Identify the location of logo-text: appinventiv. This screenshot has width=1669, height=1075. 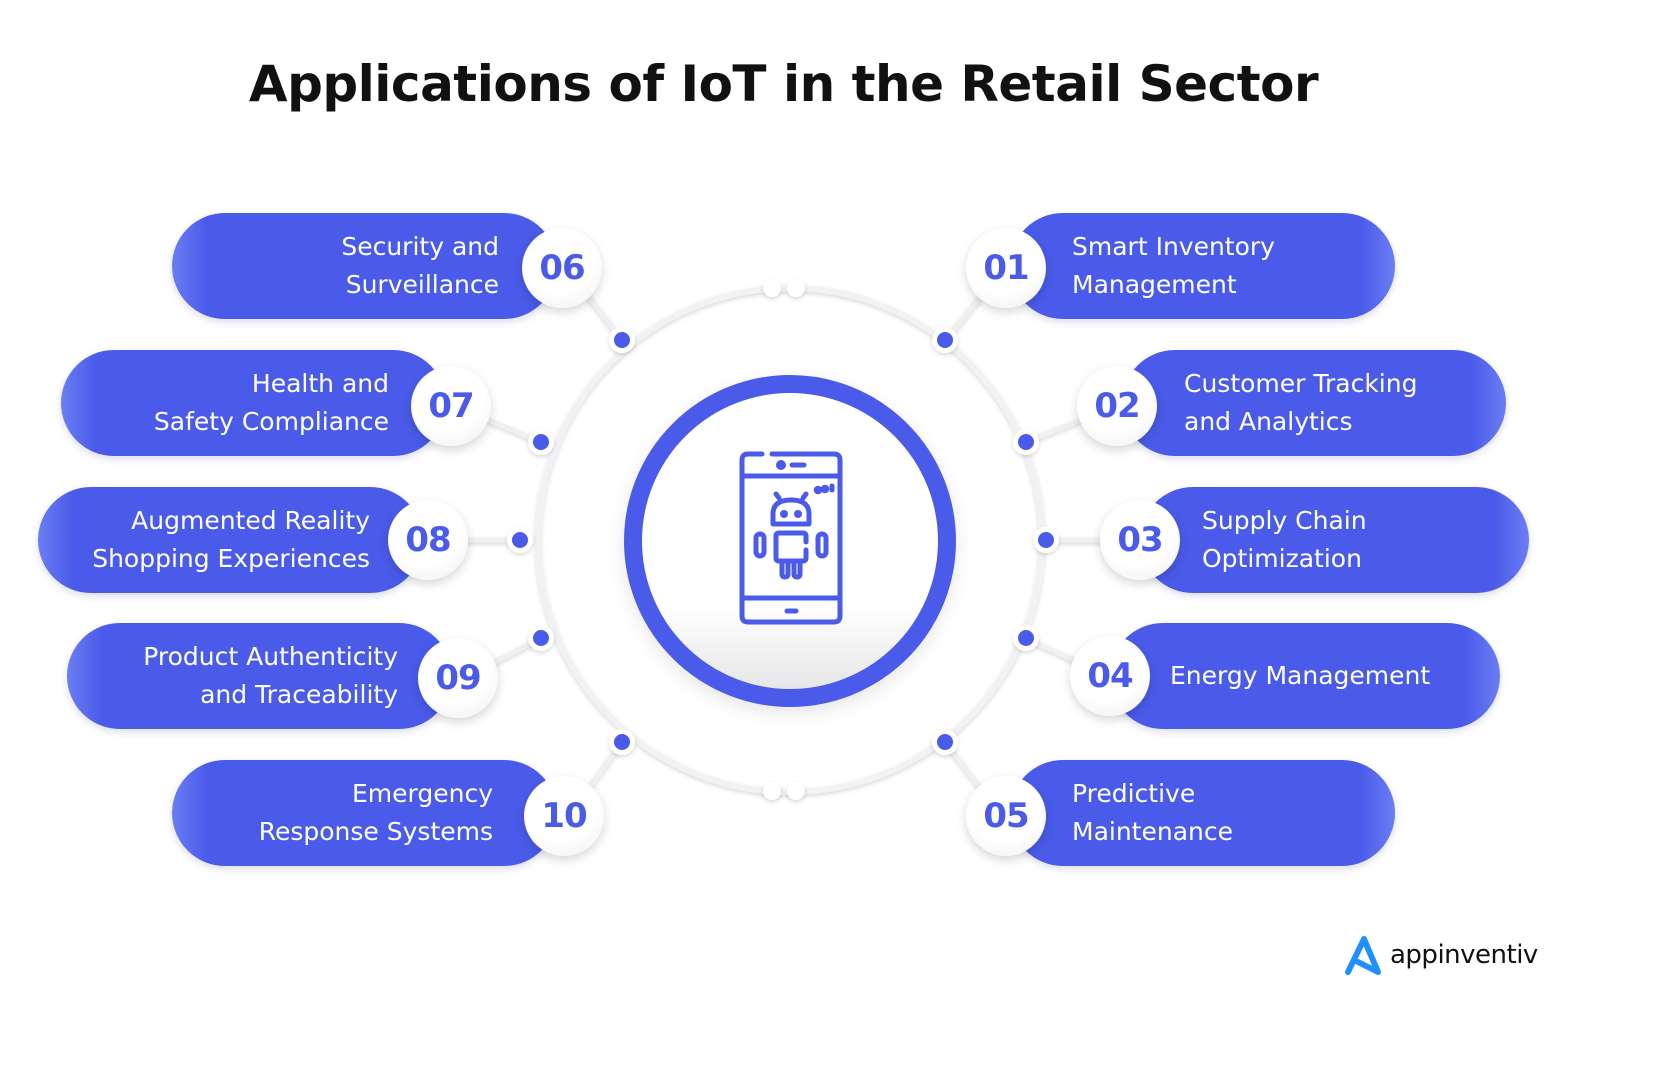
(1464, 955).